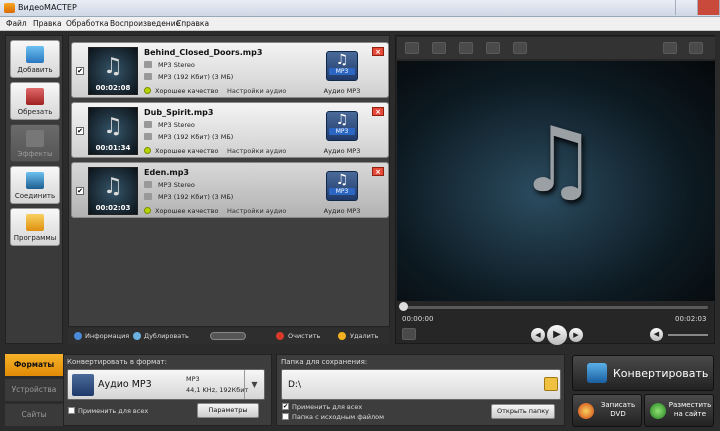 This screenshot has width=720, height=431. I want to click on burn-dvd-button: Записать DVD, so click(607, 410).